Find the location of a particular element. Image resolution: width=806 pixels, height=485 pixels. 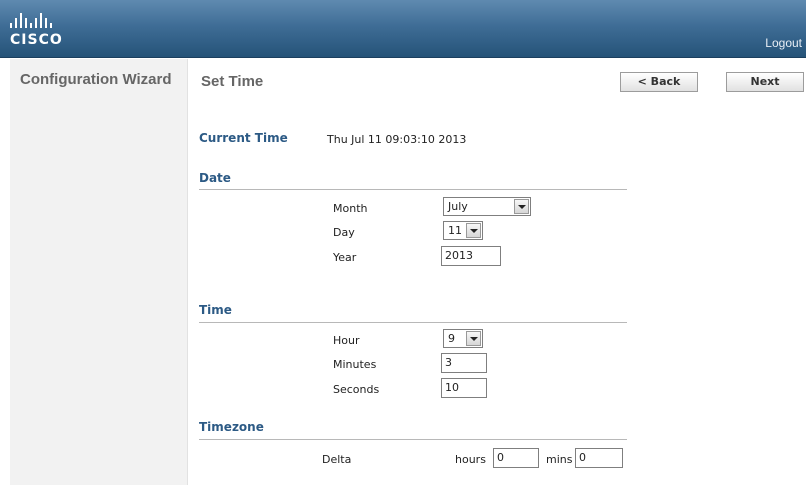

current-time-label: Current Time is located at coordinates (243, 138).